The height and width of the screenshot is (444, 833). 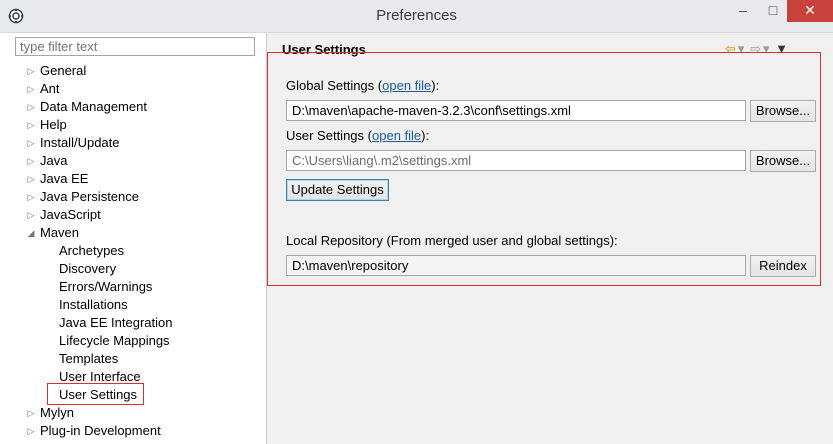 I want to click on tree-item-label: Errors/Warnings, so click(x=106, y=286).